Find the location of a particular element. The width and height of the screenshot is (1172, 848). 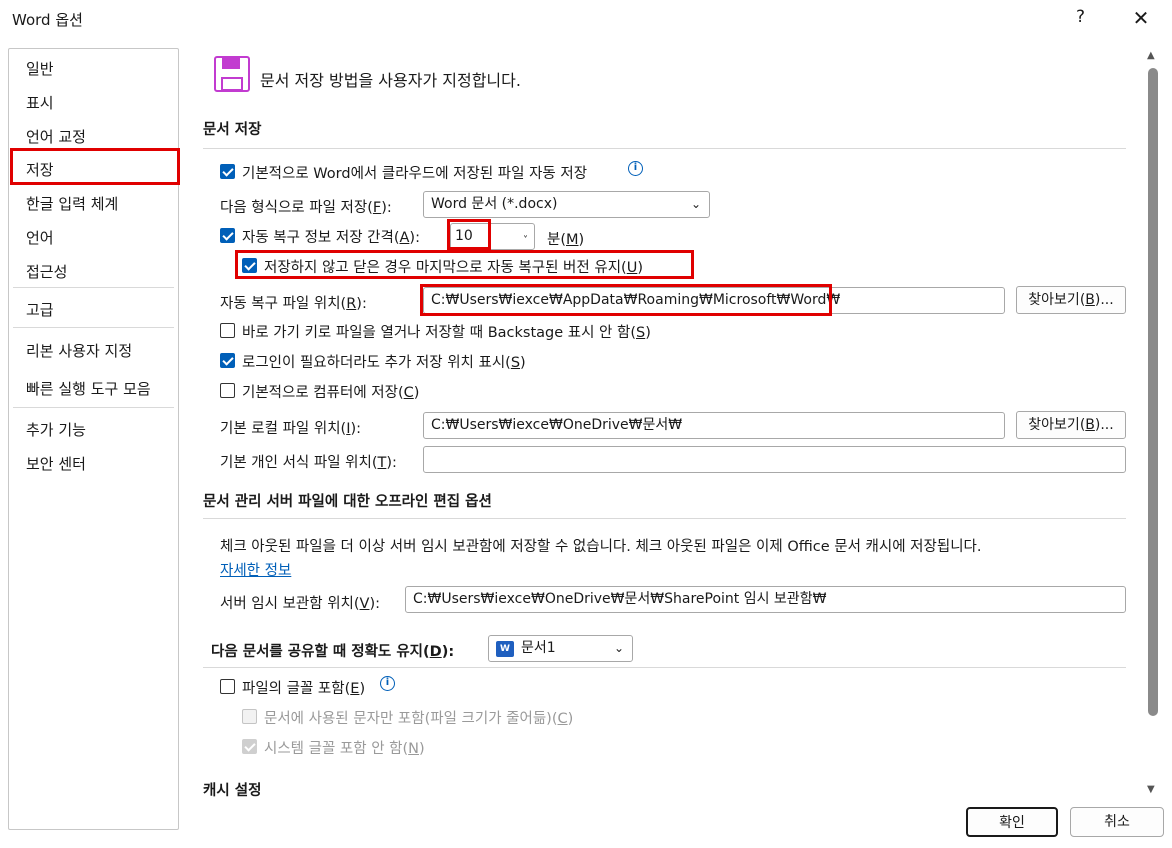

section-title-fidelity: 다음 문서를 공유할 때 정확도 유지(D): is located at coordinates (333, 652).